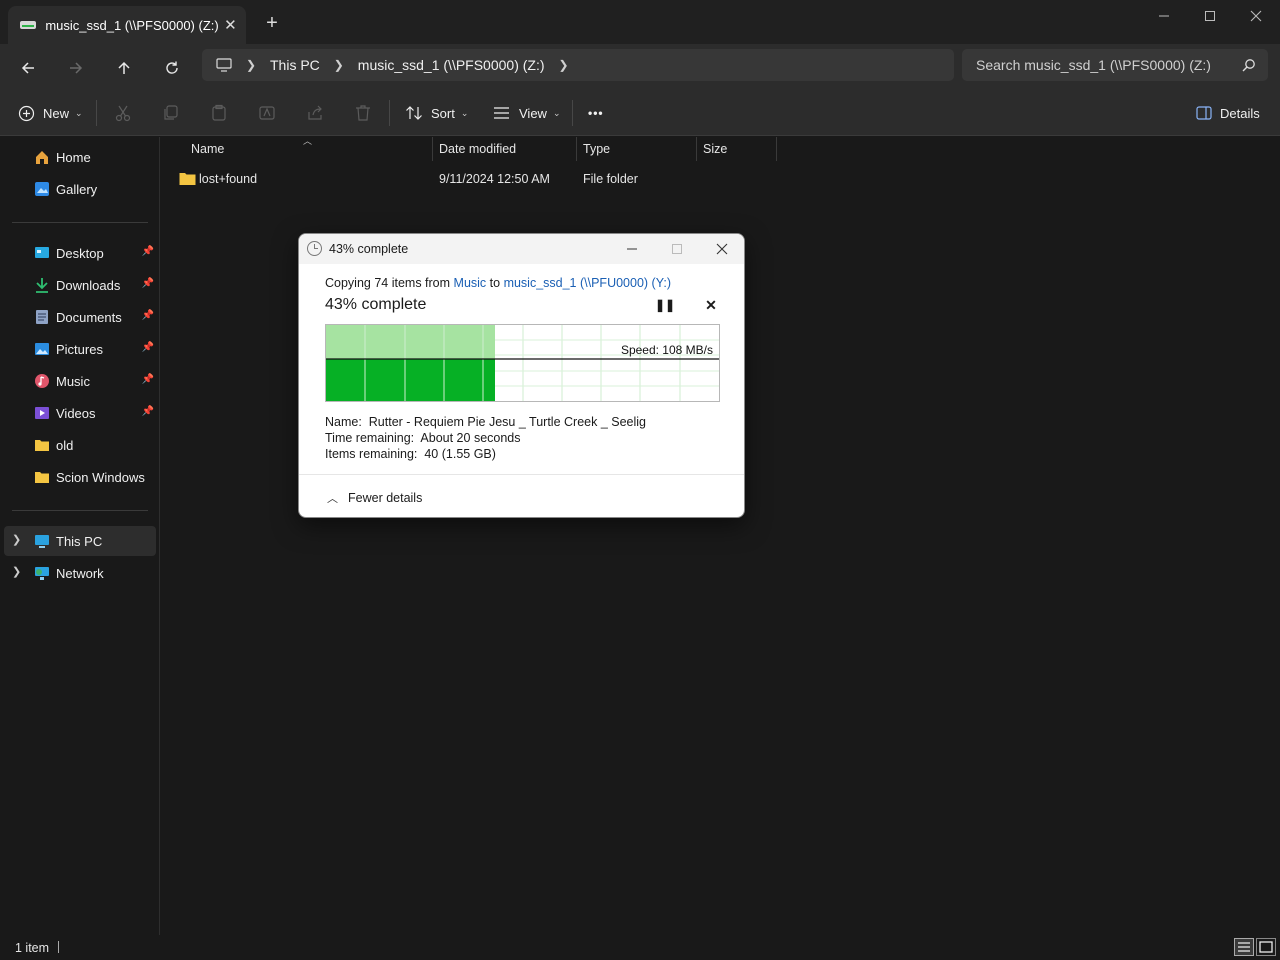 This screenshot has width=1280, height=960. I want to click on sidebar-item-this-pc: ❯ This PC, so click(80, 541).